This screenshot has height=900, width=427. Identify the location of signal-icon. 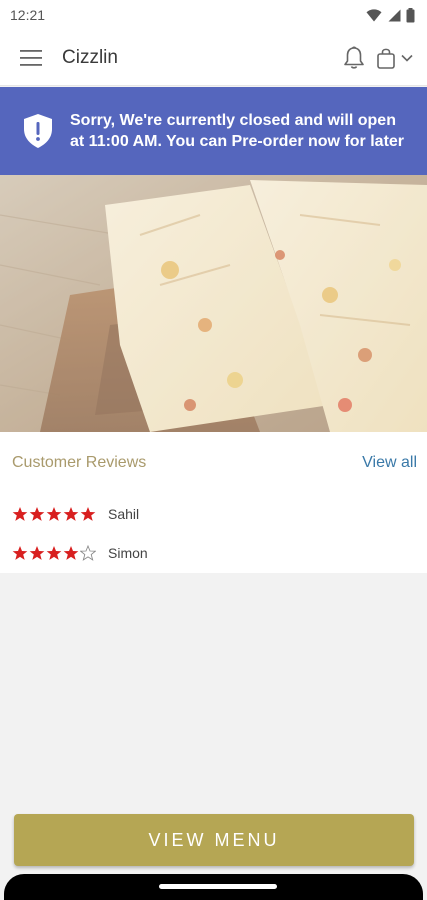
(394, 15).